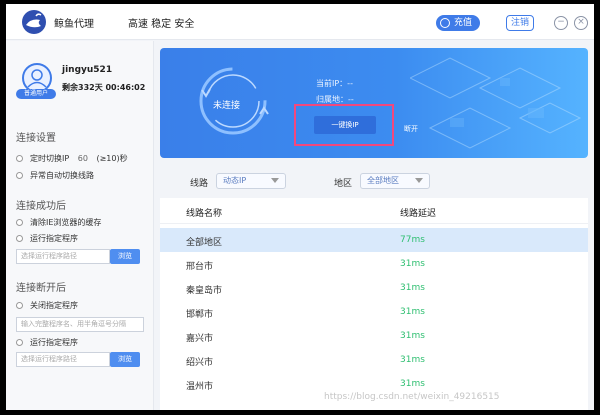 The width and height of the screenshot is (600, 415). What do you see at coordinates (343, 184) in the screenshot?
I see `region-label: 地区` at bounding box center [343, 184].